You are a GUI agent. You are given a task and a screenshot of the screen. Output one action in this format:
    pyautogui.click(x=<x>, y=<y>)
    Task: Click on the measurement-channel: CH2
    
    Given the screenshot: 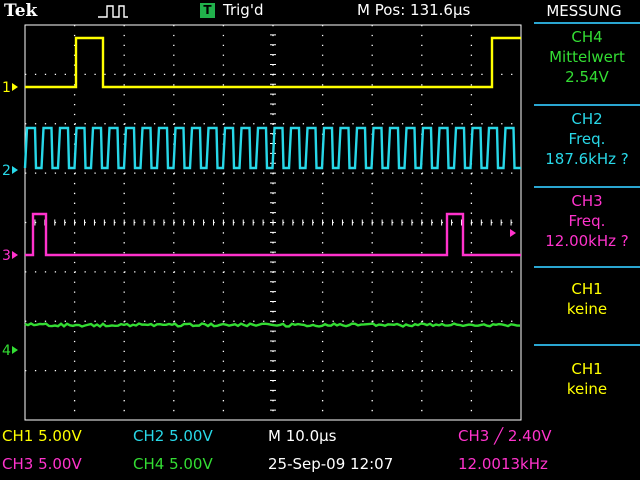 What is the action you would take?
    pyautogui.click(x=587, y=117)
    